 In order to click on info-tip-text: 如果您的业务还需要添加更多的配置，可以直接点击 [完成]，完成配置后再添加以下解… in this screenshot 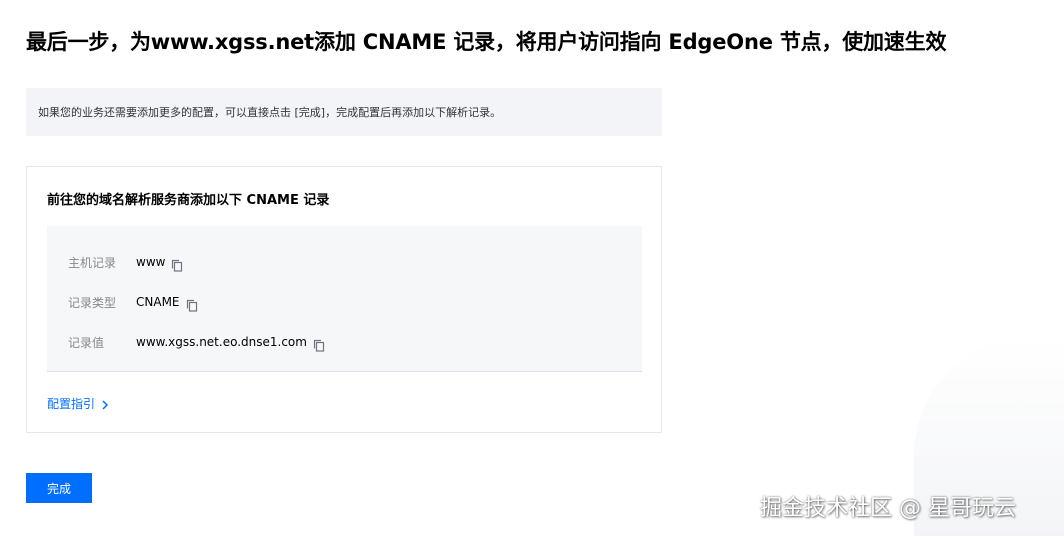, I will do `click(270, 112)`.